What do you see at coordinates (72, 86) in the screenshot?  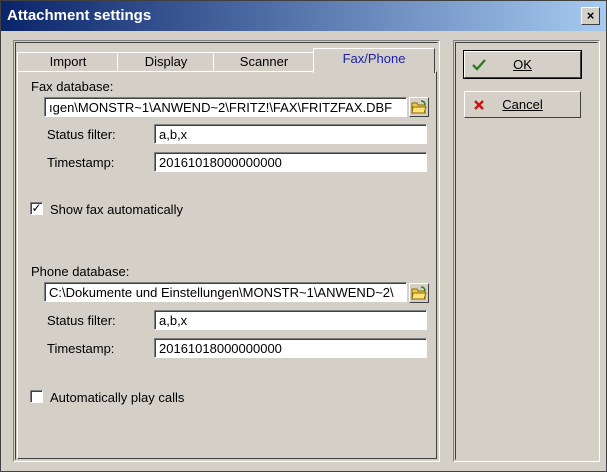 I see `fax-database-label: Fax database:` at bounding box center [72, 86].